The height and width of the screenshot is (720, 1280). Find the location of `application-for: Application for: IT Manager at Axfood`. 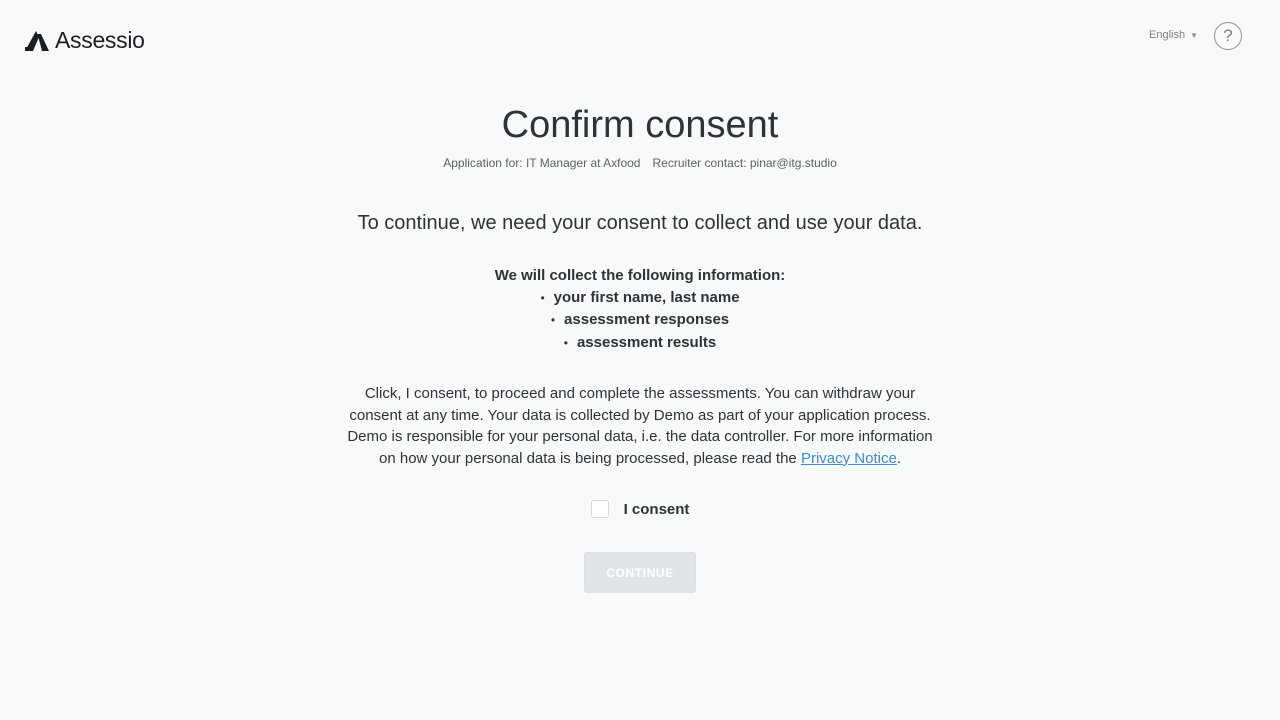

application-for: Application for: IT Manager at Axfood is located at coordinates (542, 163).